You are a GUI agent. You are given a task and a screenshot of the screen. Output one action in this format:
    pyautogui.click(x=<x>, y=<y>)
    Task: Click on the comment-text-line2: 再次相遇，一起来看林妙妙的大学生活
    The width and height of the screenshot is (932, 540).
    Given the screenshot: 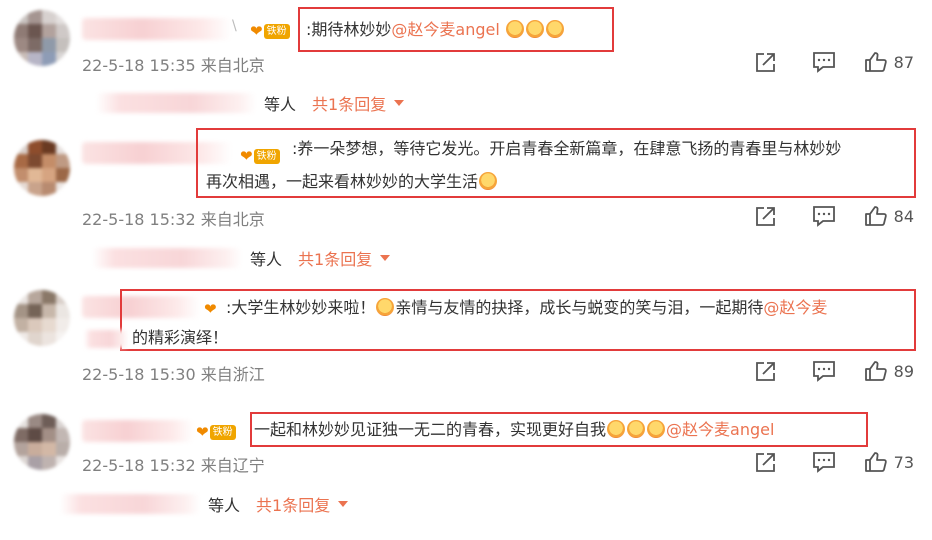 What is the action you would take?
    pyautogui.click(x=342, y=181)
    